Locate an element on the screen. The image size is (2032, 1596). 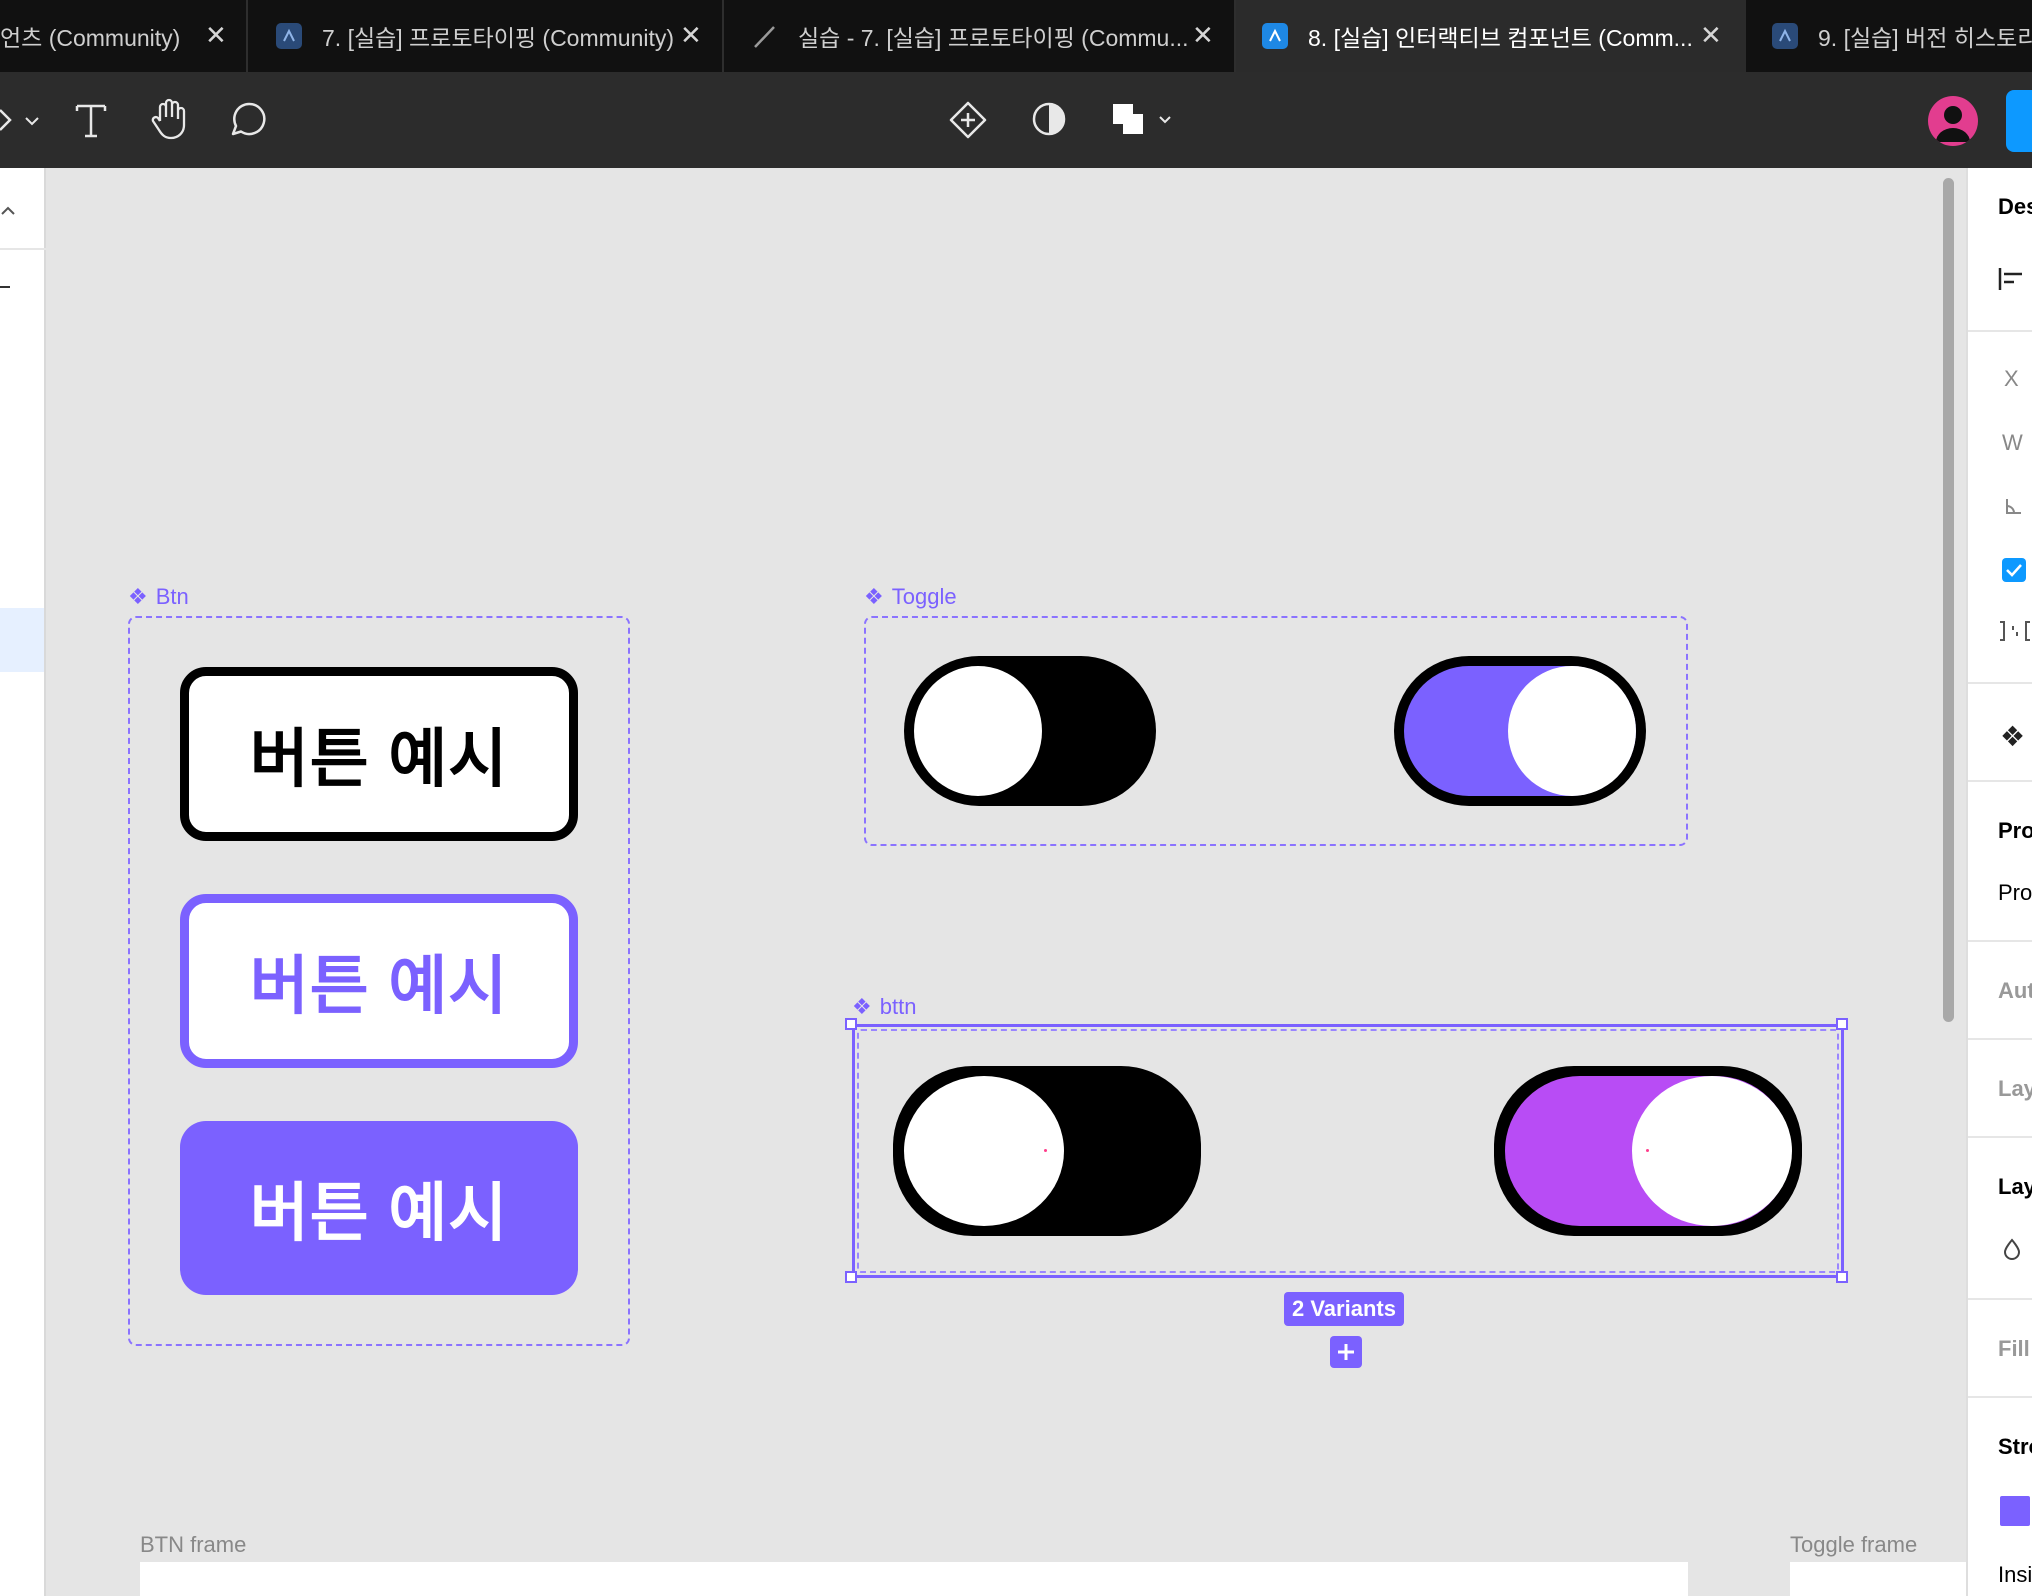
layout-heading: Lay is located at coordinates (2015, 1089).